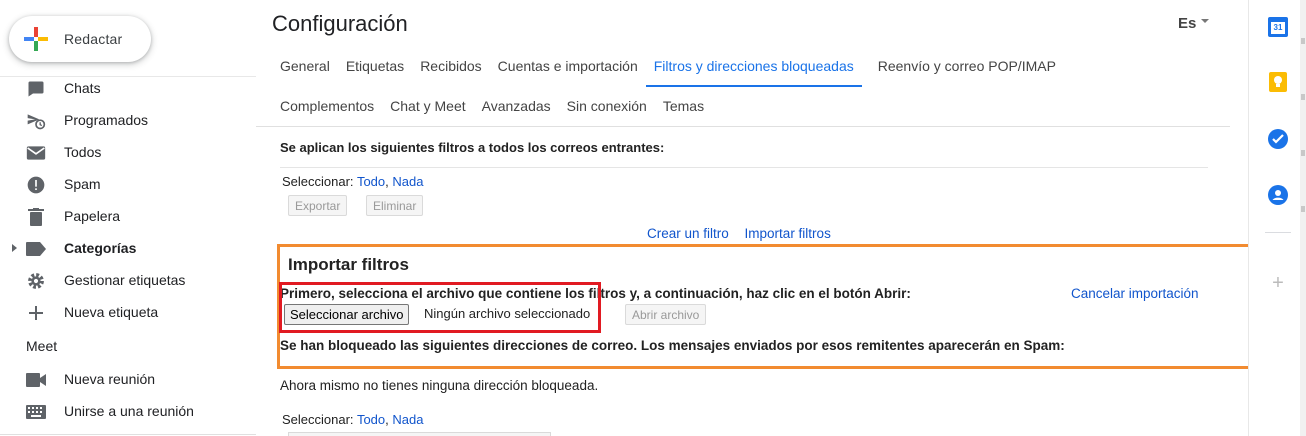 The width and height of the screenshot is (1306, 436). What do you see at coordinates (1277, 218) in the screenshot?
I see `side-panel: 31 +` at bounding box center [1277, 218].